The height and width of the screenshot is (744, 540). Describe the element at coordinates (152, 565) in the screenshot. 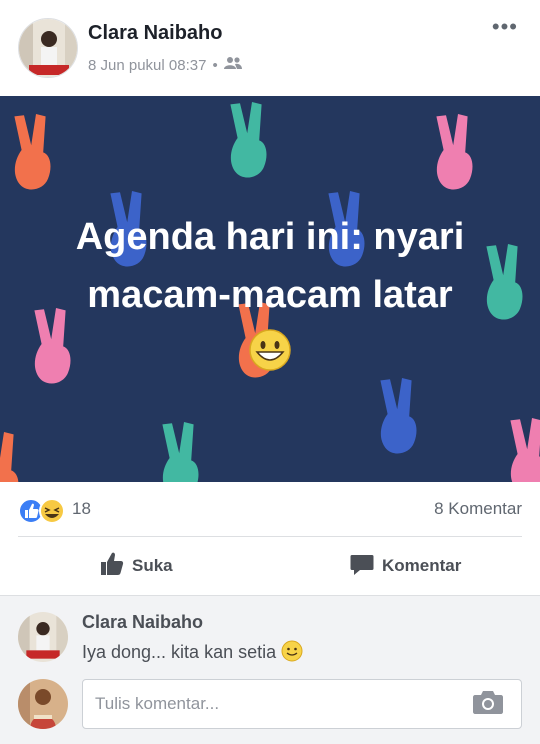

I see `like-label: Suka` at that location.